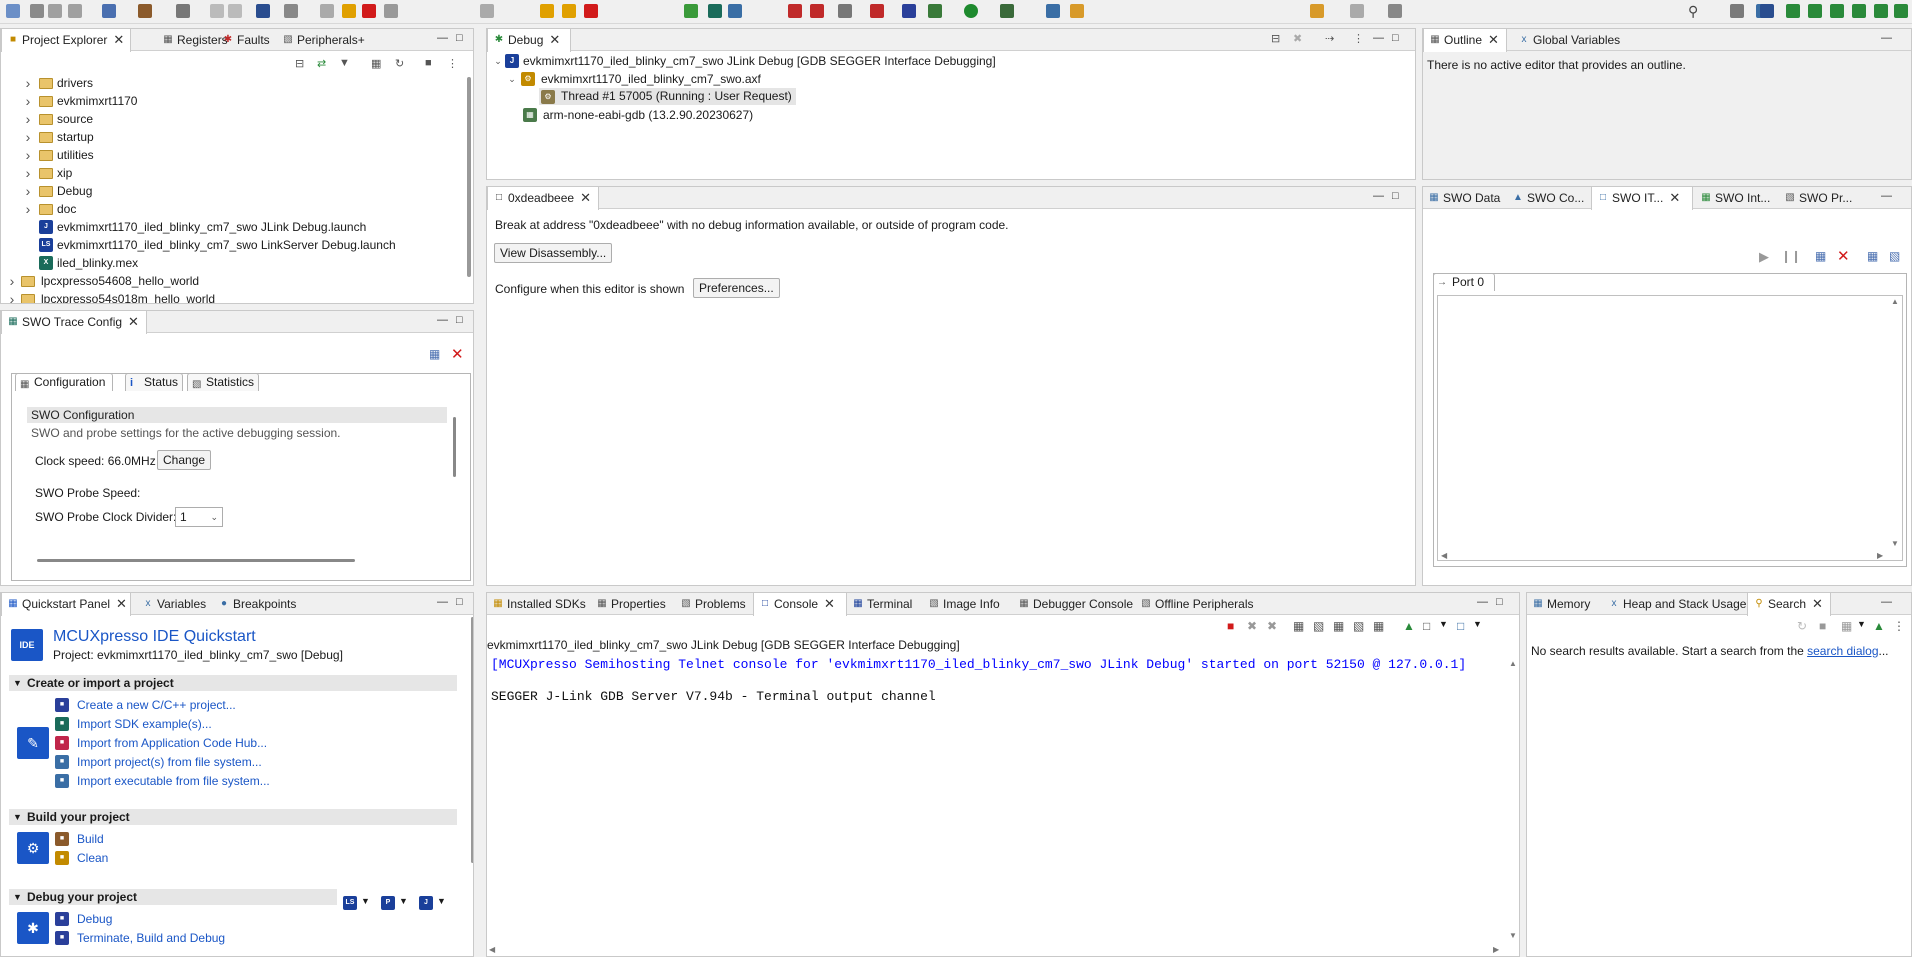  Describe the element at coordinates (1460, 626) in the screenshot. I see `open-console-icon: □` at that location.